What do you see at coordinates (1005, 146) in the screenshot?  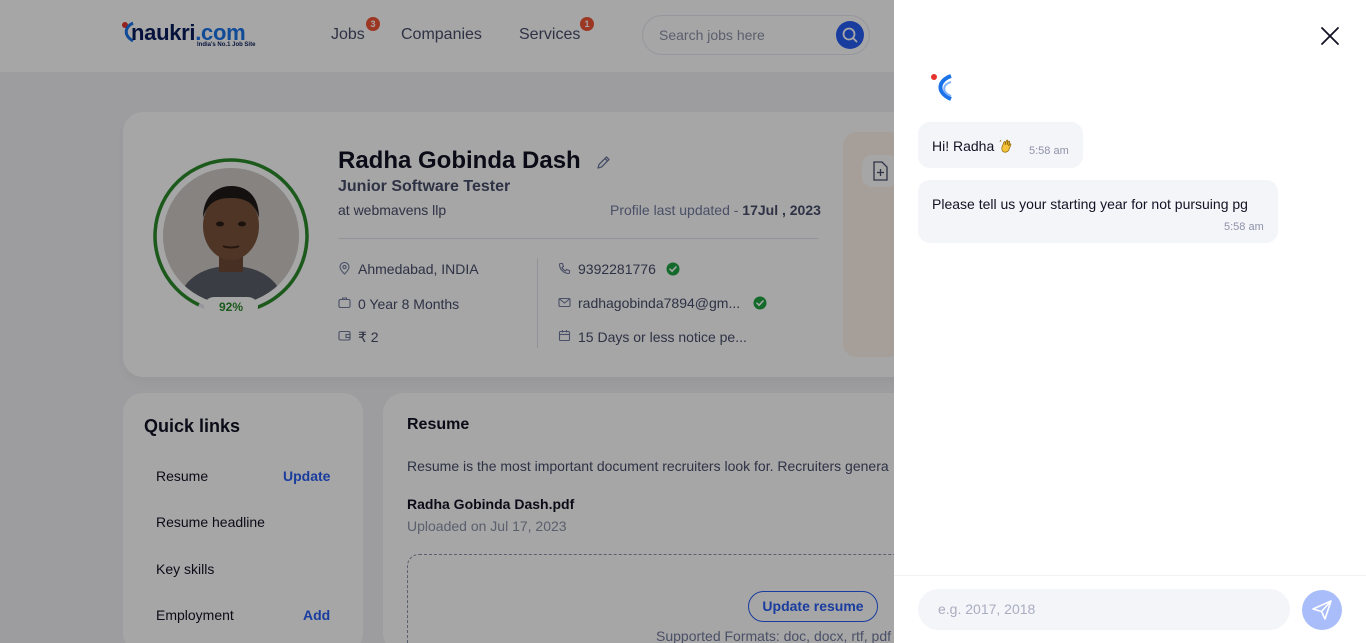 I see `waving-hand-icon` at bounding box center [1005, 146].